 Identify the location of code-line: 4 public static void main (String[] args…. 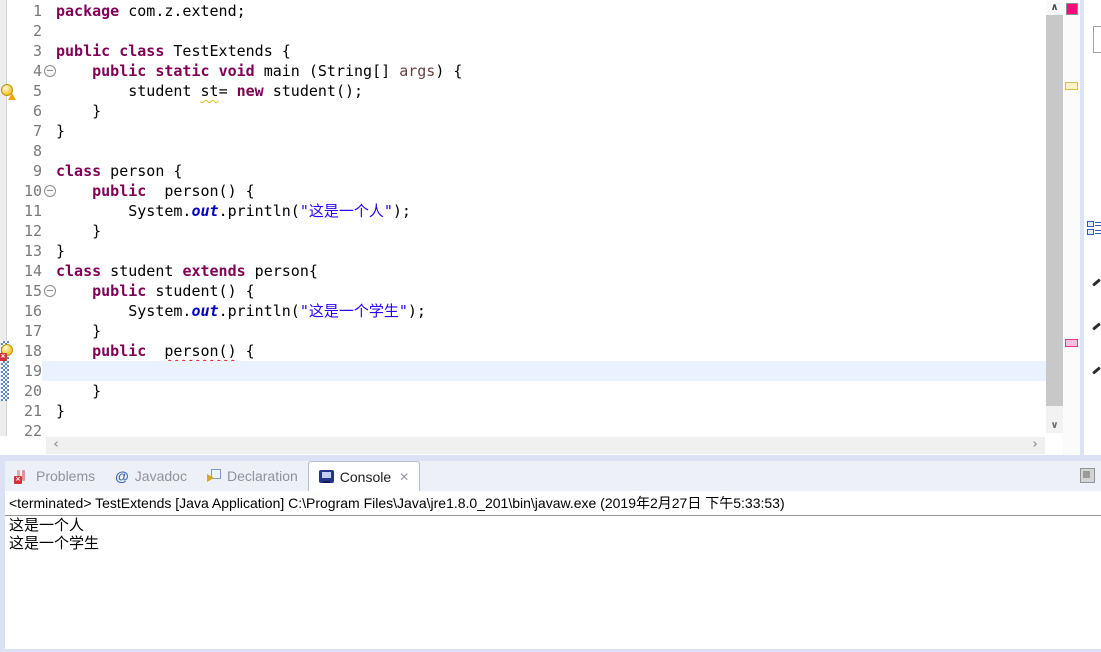
(523, 71).